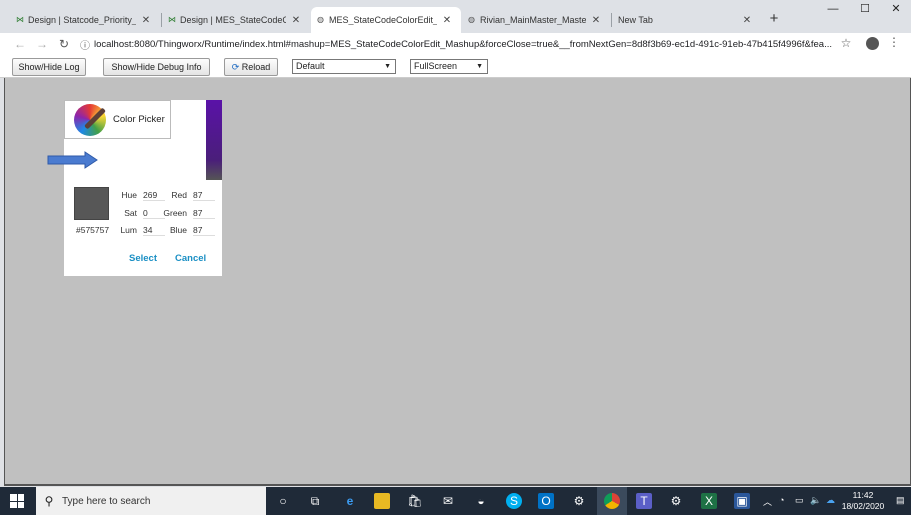 The height and width of the screenshot is (515, 911). What do you see at coordinates (383, 20) in the screenshot?
I see `tab-title: MES_StateCodeColorEdit_Ma` at bounding box center [383, 20].